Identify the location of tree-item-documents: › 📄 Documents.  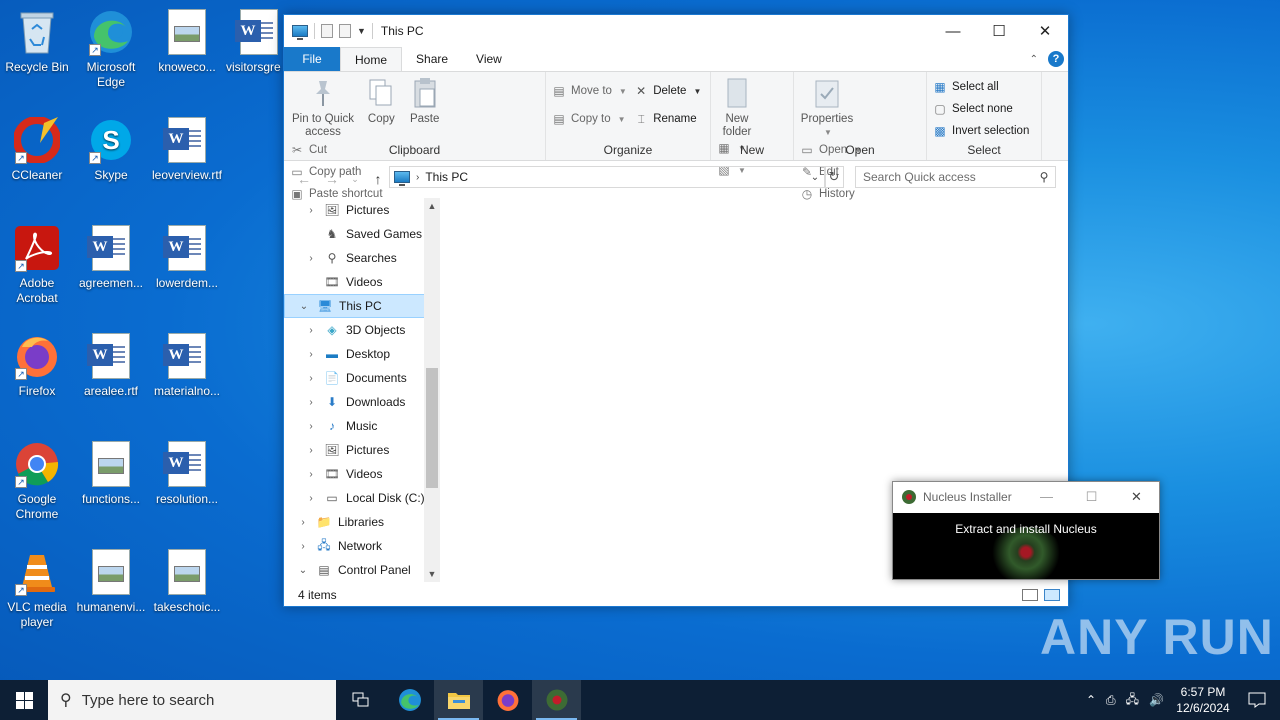
(362, 378).